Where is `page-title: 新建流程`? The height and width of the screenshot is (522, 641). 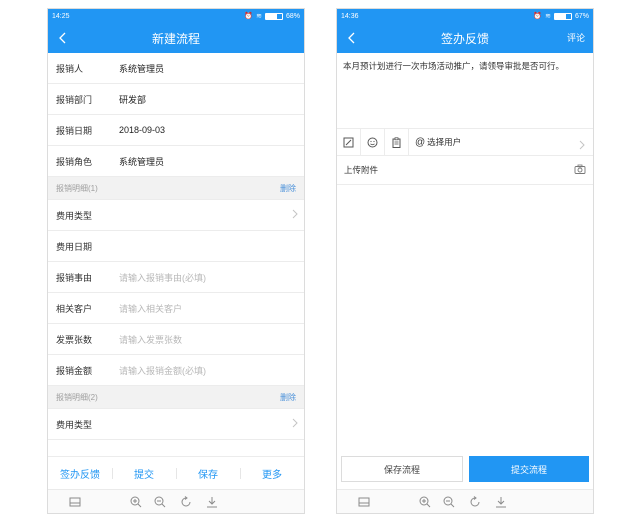
page-title: 新建流程 is located at coordinates (175, 38).